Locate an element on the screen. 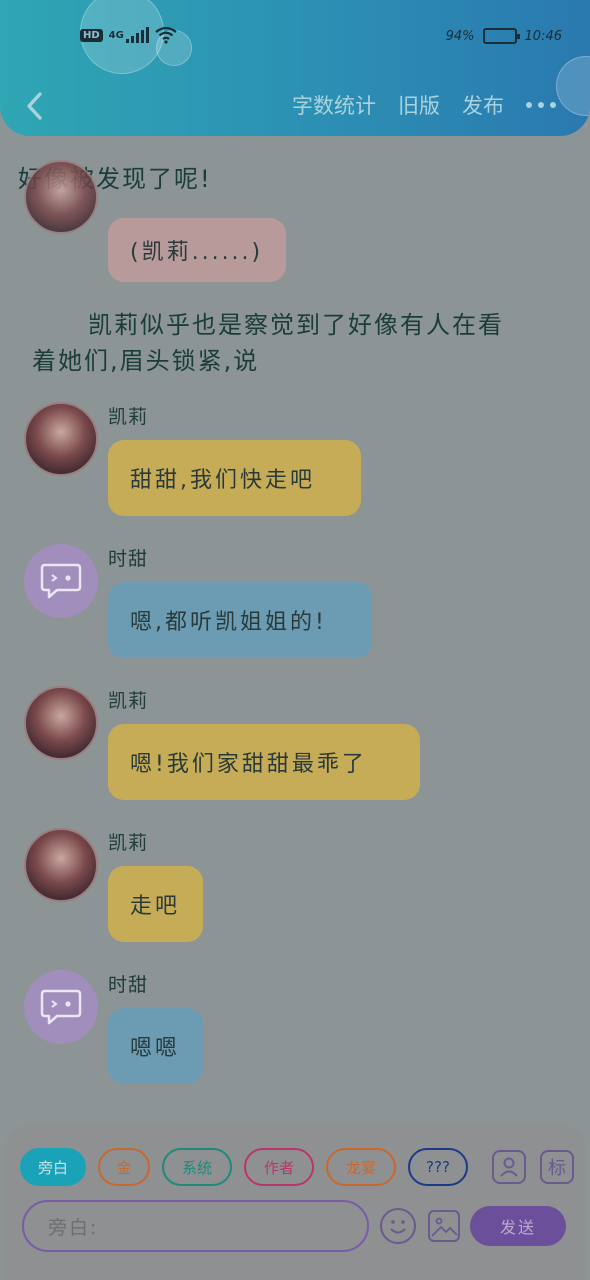  message-bubble: 甜甜,我们快走吧 is located at coordinates (234, 478).